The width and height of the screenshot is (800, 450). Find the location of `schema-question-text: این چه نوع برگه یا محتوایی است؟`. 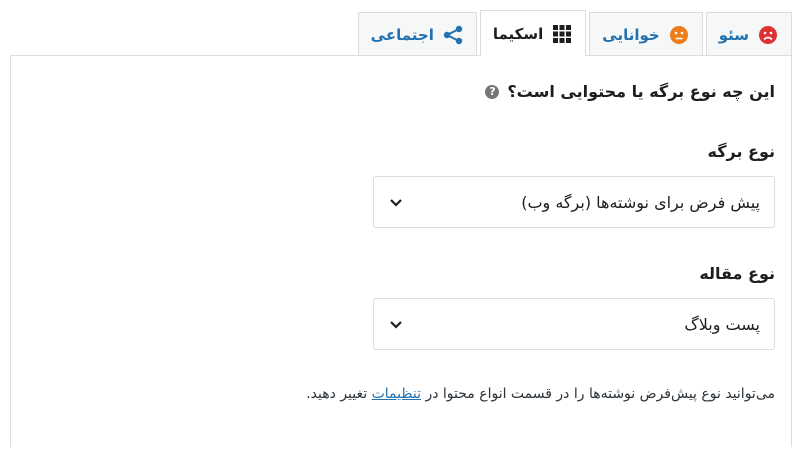

schema-question-text: این چه نوع برگه یا محتوایی است؟ is located at coordinates (641, 91).